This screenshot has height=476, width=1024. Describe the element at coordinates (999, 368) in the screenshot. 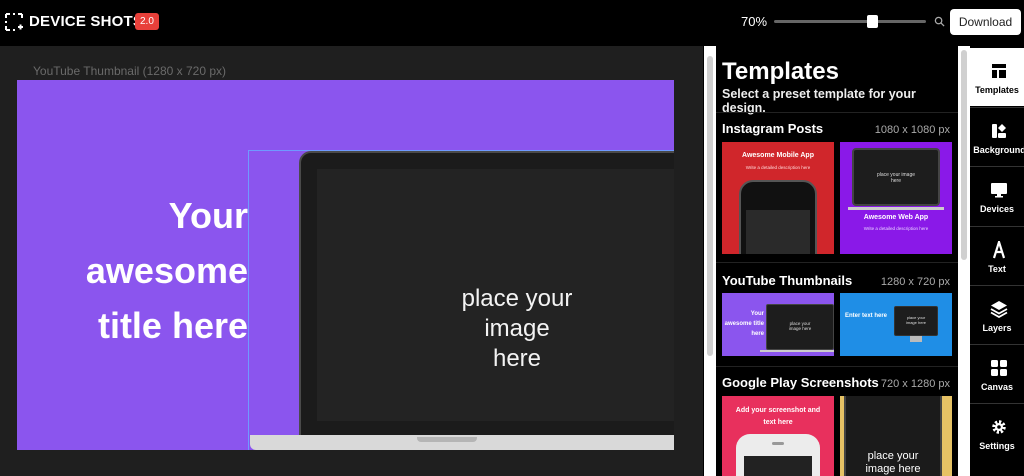

I see `canvas-icon` at that location.